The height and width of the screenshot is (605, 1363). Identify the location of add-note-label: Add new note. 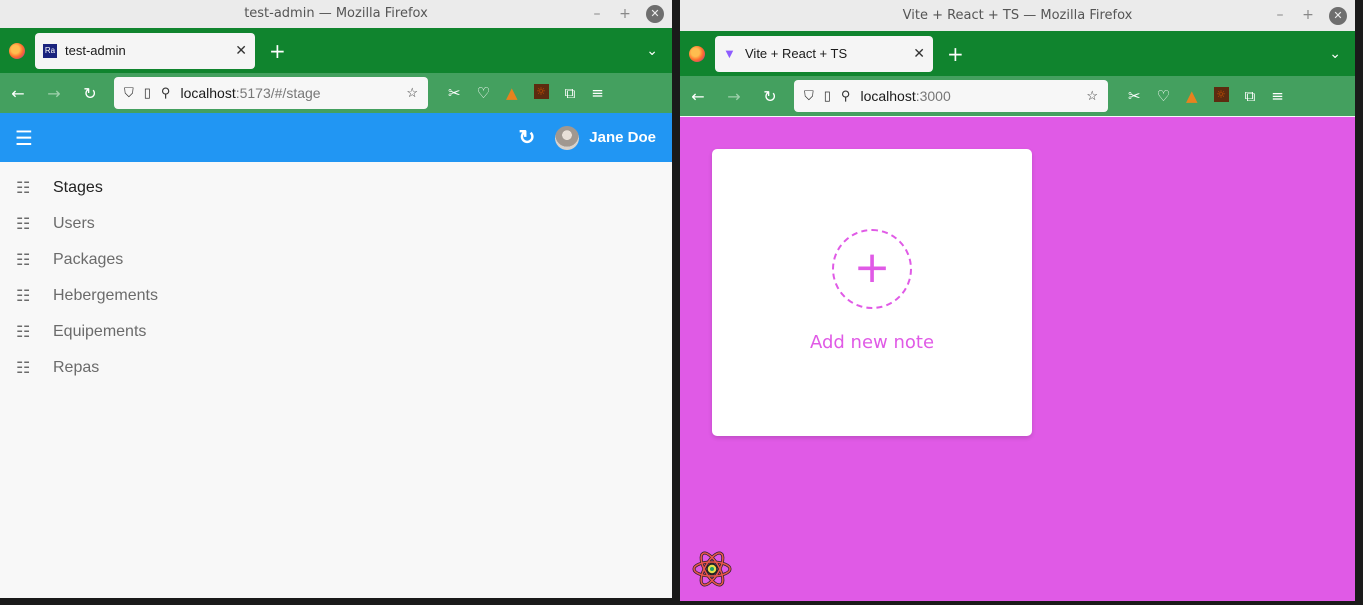
(872, 342).